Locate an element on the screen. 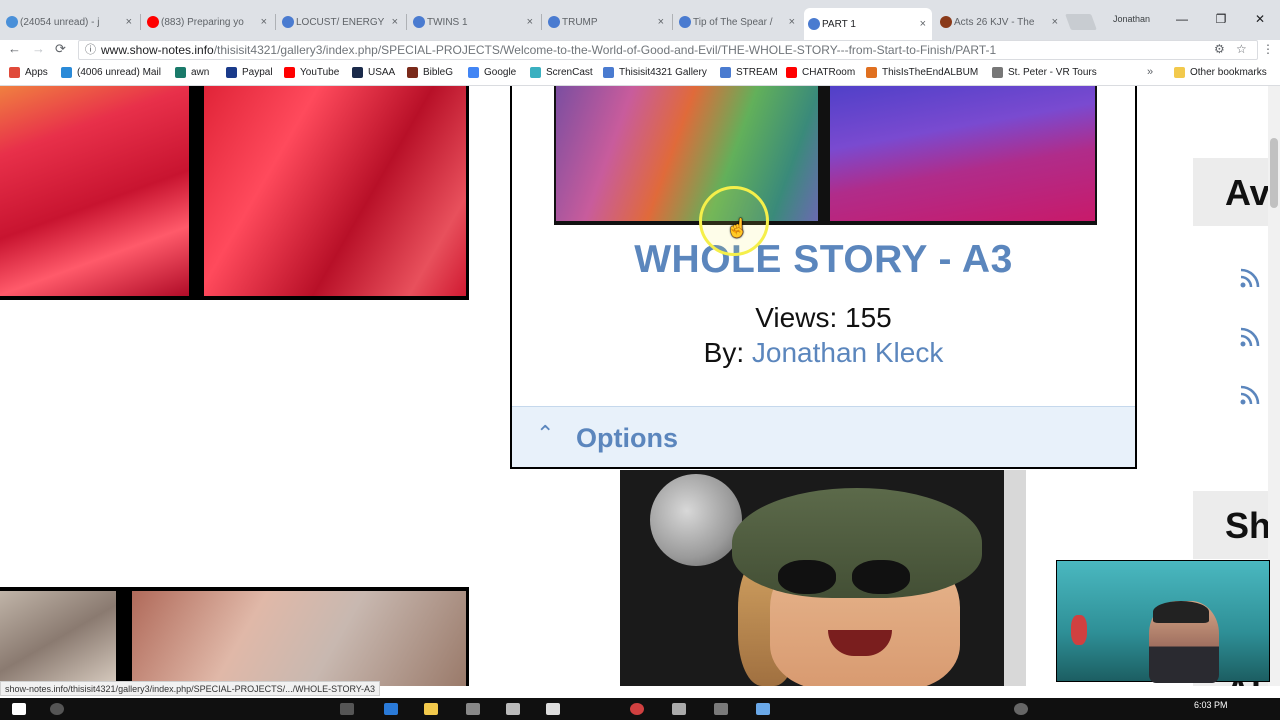 The width and height of the screenshot is (1280, 720). bookmark-stream: STREAM is located at coordinates (749, 72).